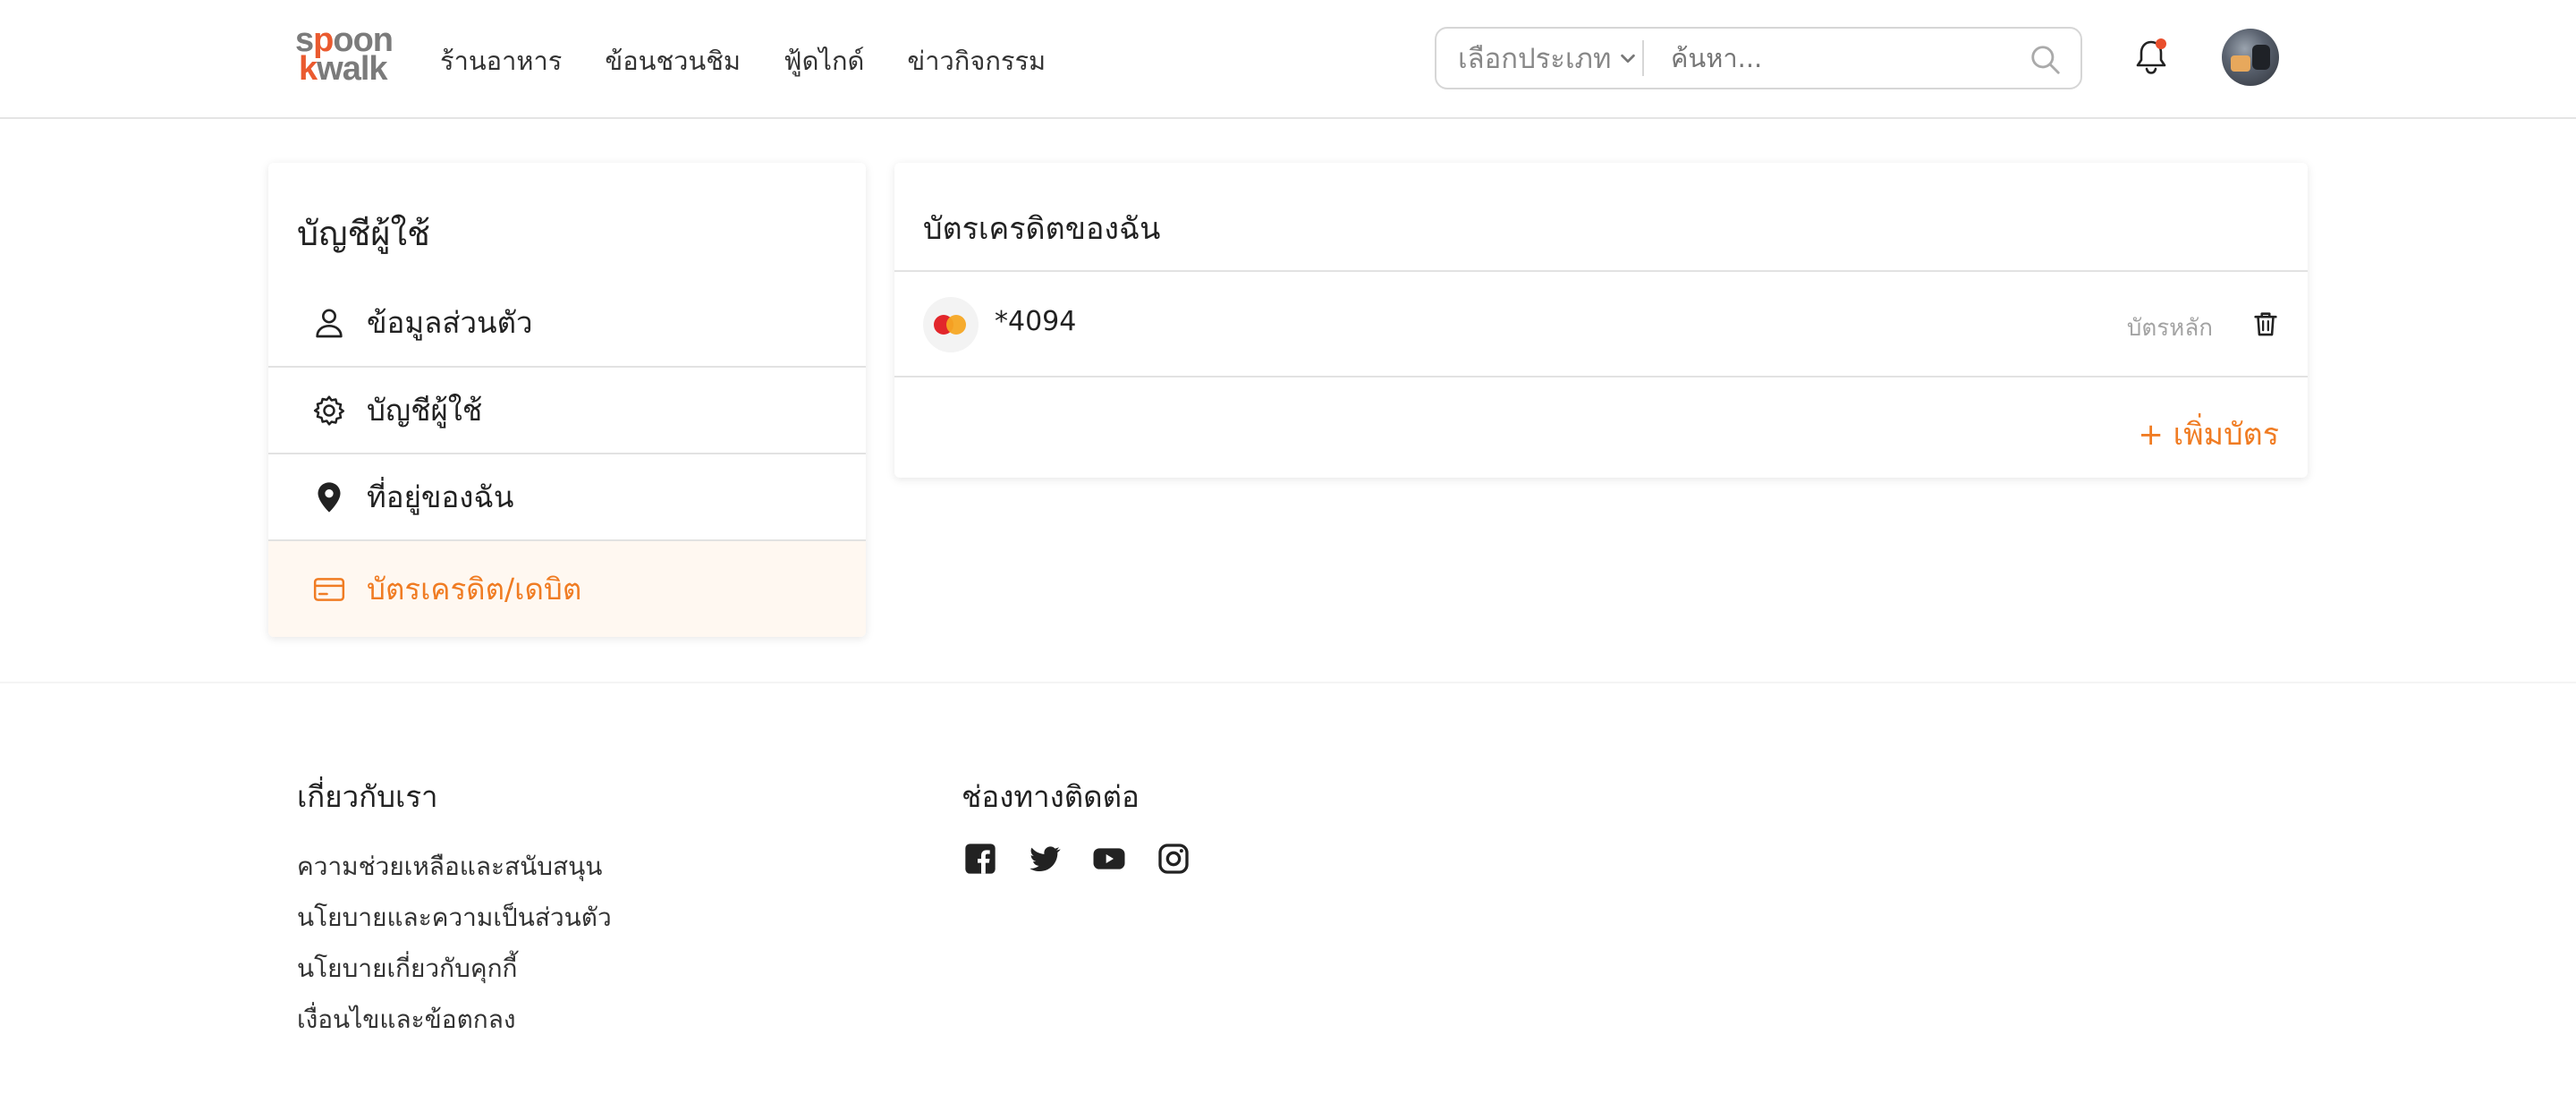 The width and height of the screenshot is (2576, 1111). Describe the element at coordinates (1535, 59) in the screenshot. I see `category-select-label: เลือกประเภท` at that location.